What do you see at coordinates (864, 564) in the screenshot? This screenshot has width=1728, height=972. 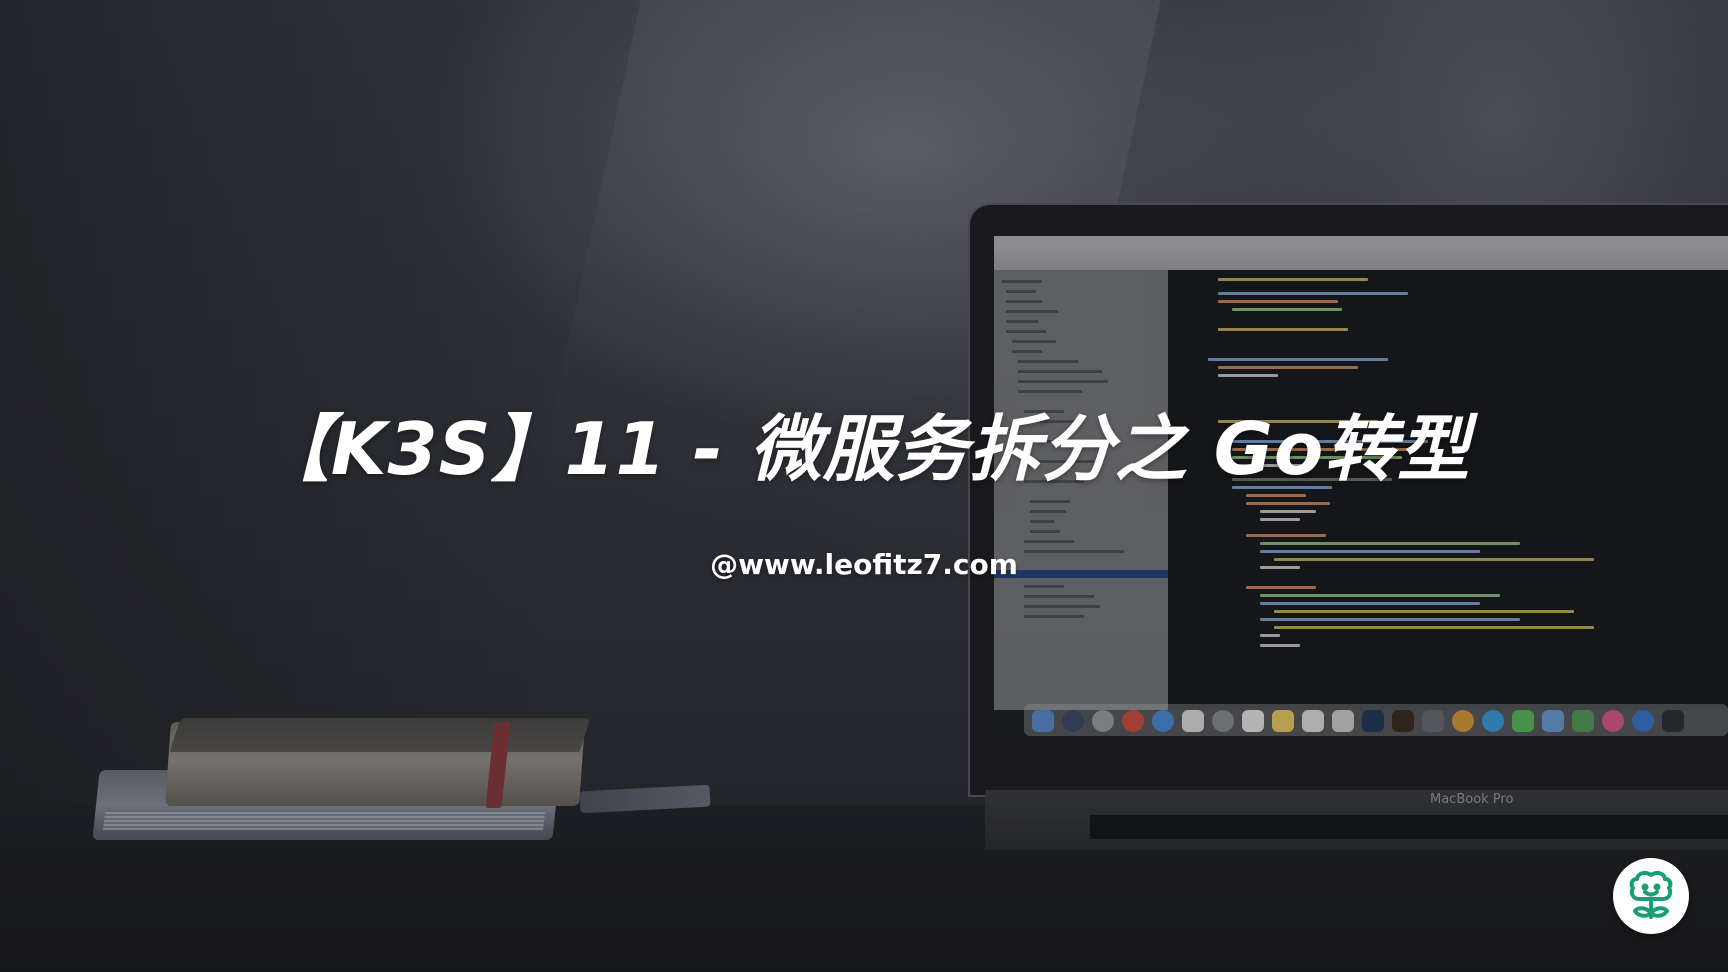 I see `site-url: @www.leofitz7.com` at bounding box center [864, 564].